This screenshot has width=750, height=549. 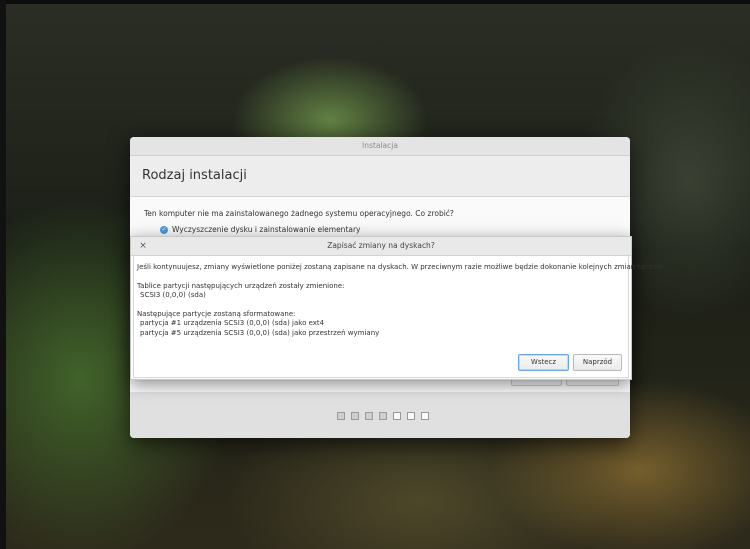 I want to click on page-title: Rodzaj instalacji, so click(x=380, y=176).